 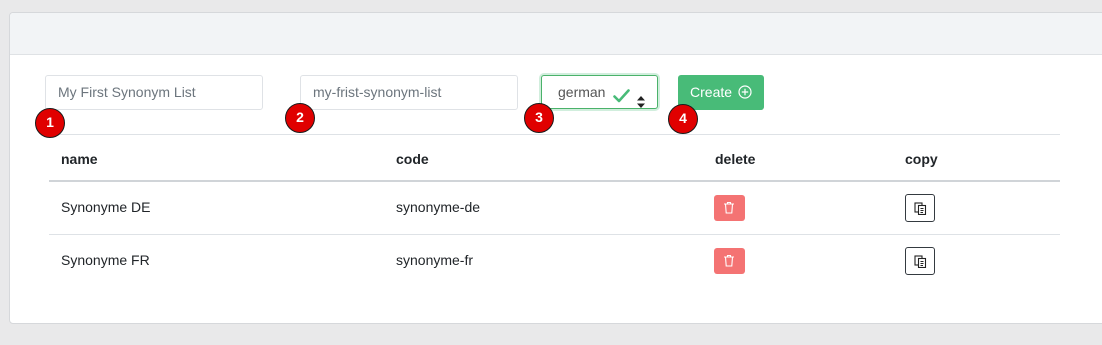 What do you see at coordinates (711, 92) in the screenshot?
I see `create-button-label: Create` at bounding box center [711, 92].